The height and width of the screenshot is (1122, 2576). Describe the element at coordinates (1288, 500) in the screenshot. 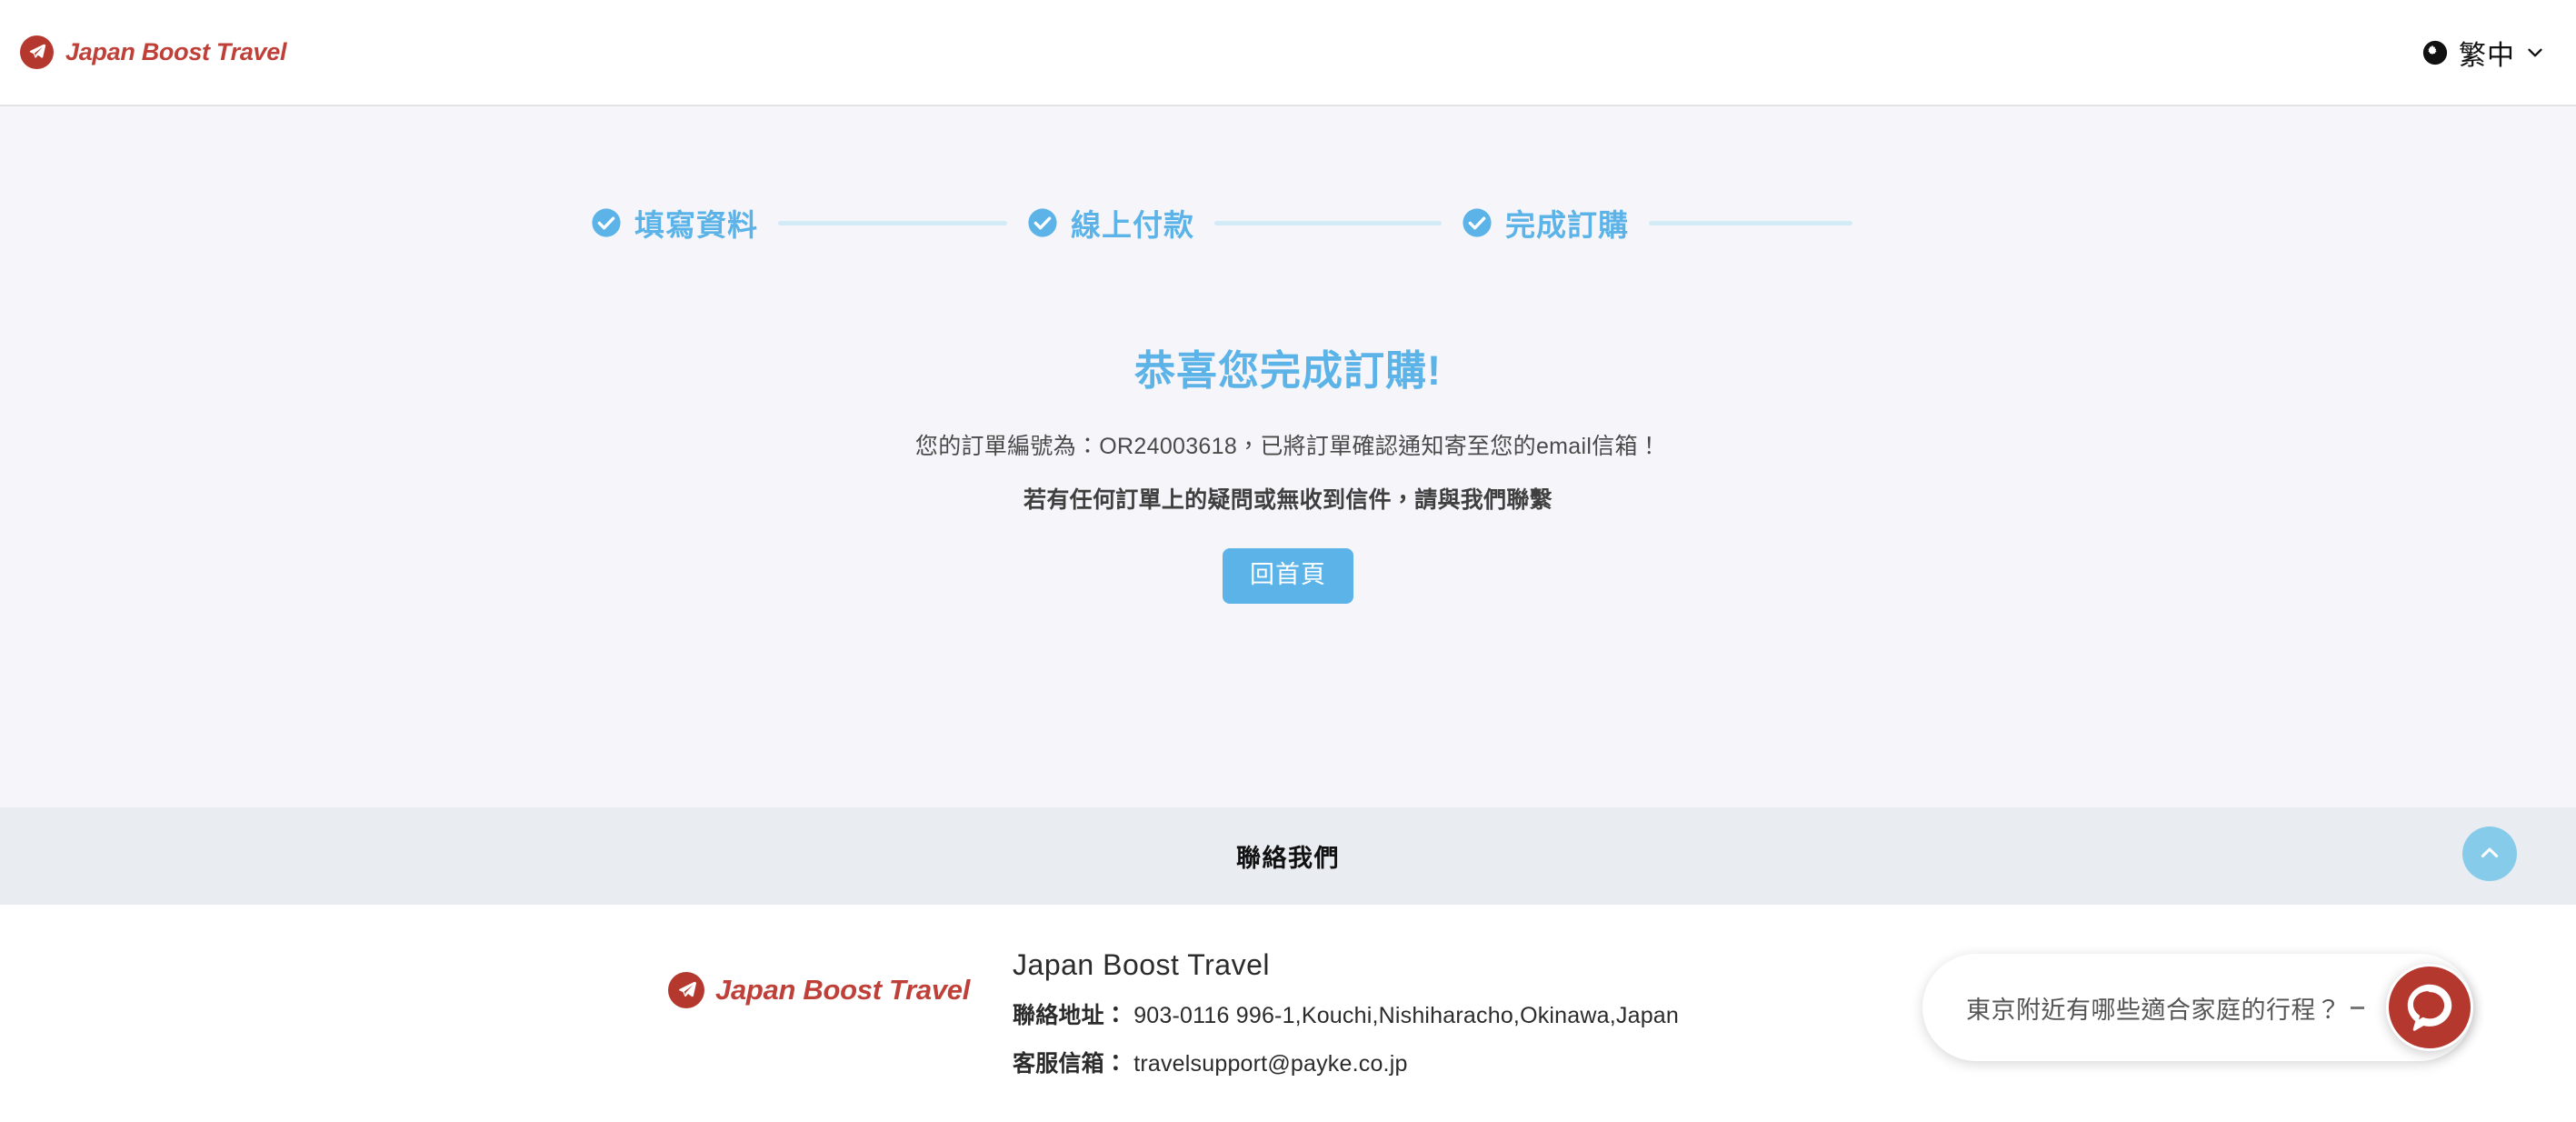

I see `contact-note: 若有任何訂單上的疑問或無收到信件，請與我們聯繫` at that location.